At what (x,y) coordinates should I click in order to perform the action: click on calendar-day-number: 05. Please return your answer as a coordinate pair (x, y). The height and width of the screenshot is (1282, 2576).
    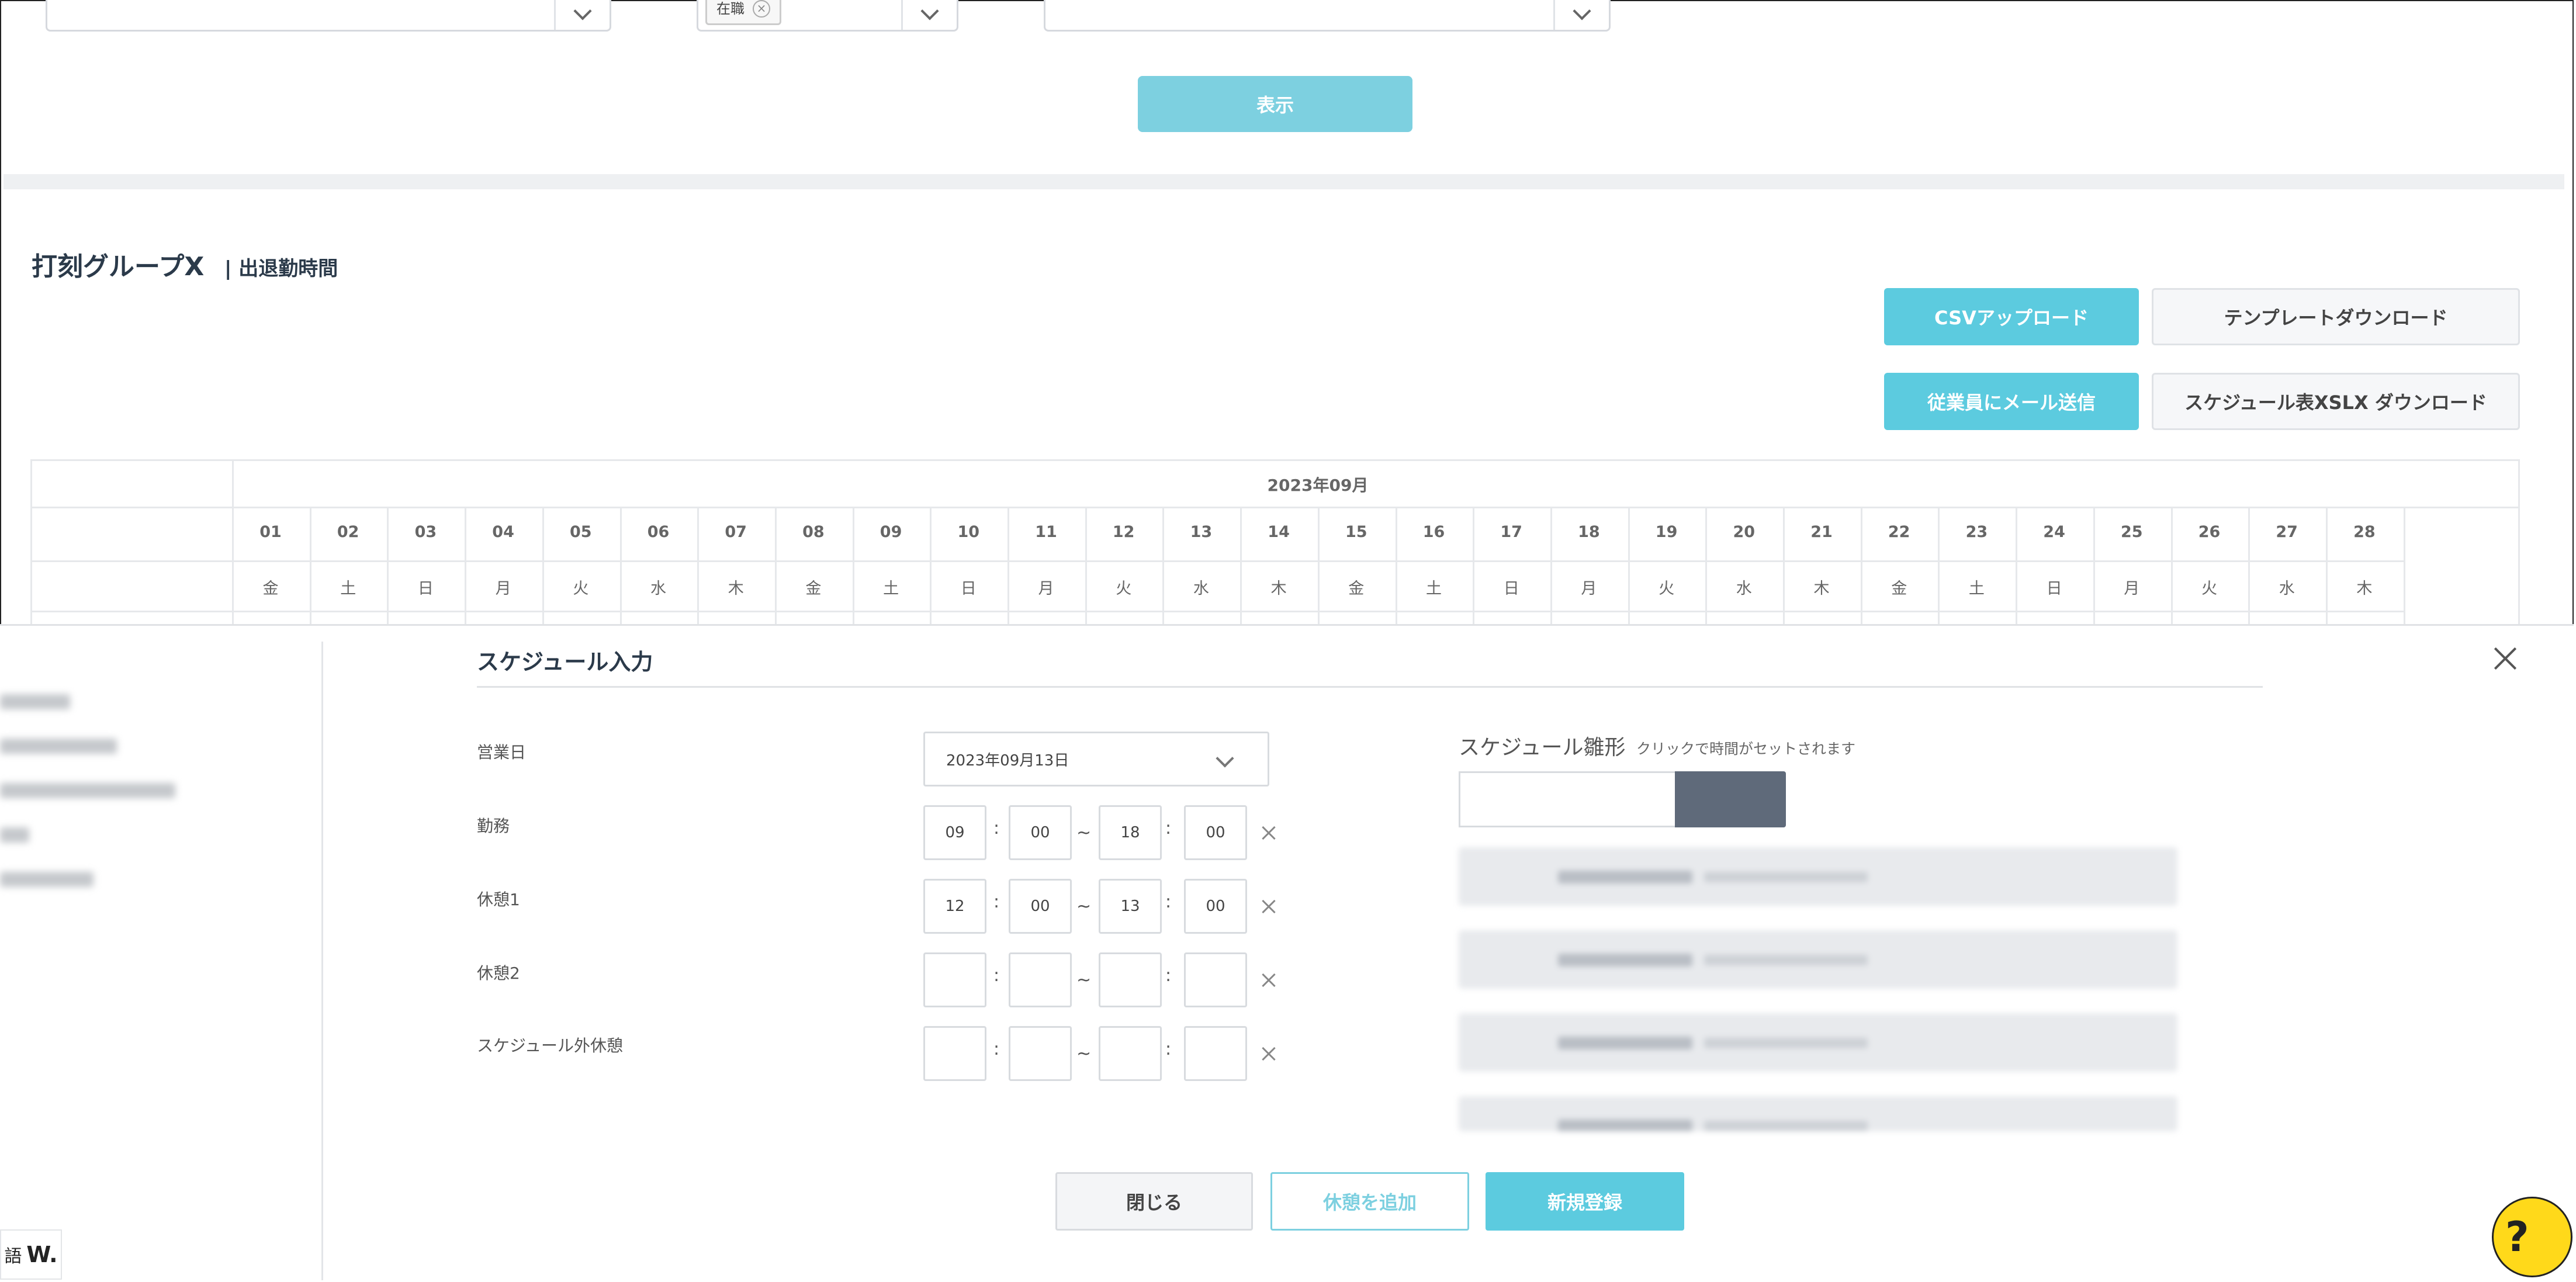
    Looking at the image, I should click on (581, 532).